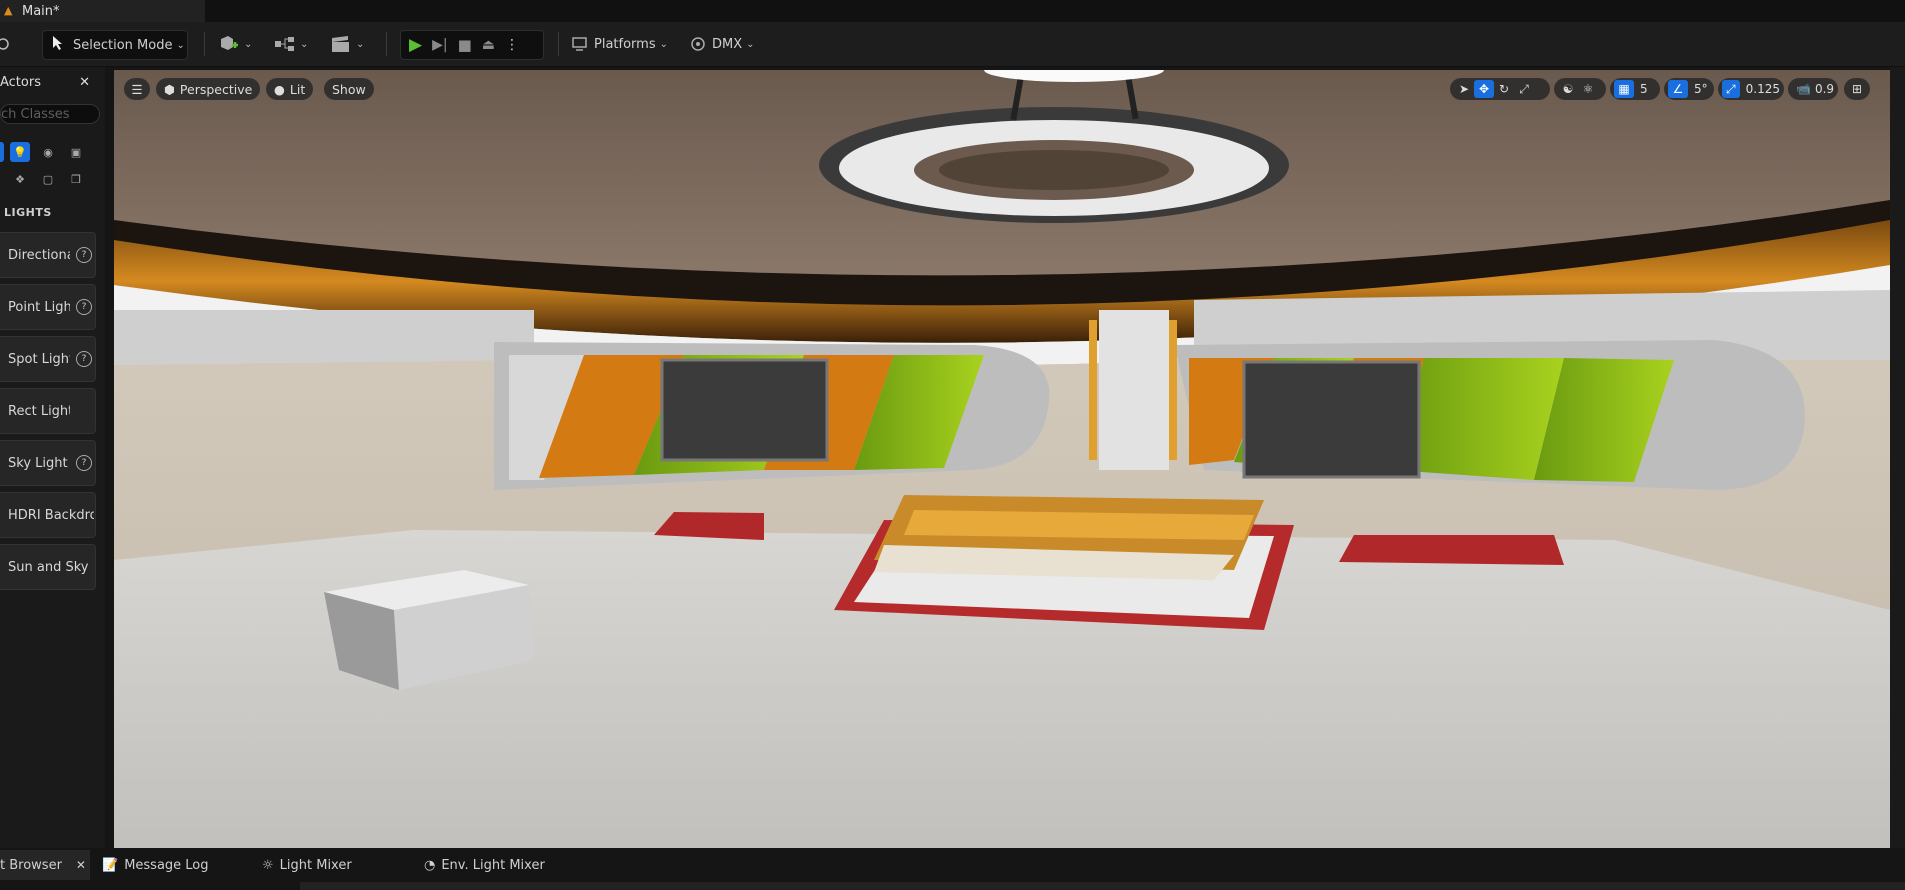 The image size is (1905, 890). I want to click on tab-content-browser: t Browser ✕, so click(45, 865).